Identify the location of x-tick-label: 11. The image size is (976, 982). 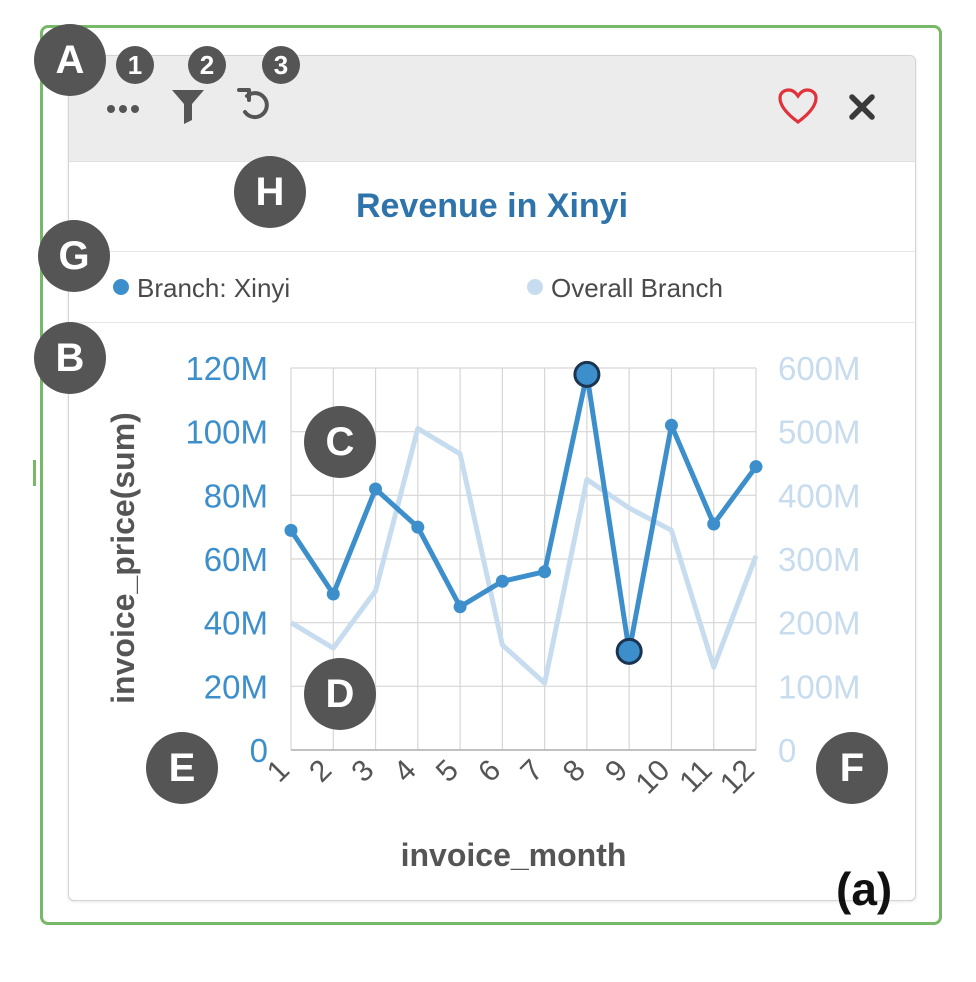
(695, 776).